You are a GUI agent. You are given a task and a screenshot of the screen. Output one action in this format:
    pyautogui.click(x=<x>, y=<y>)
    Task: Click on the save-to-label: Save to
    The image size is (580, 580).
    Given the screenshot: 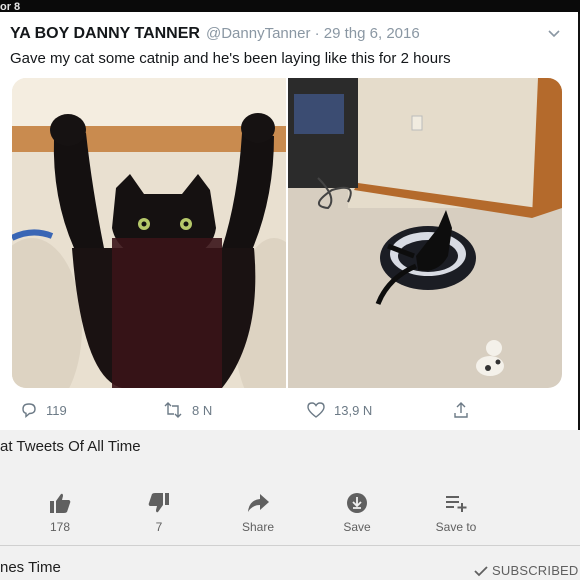 What is the action you would take?
    pyautogui.click(x=456, y=527)
    